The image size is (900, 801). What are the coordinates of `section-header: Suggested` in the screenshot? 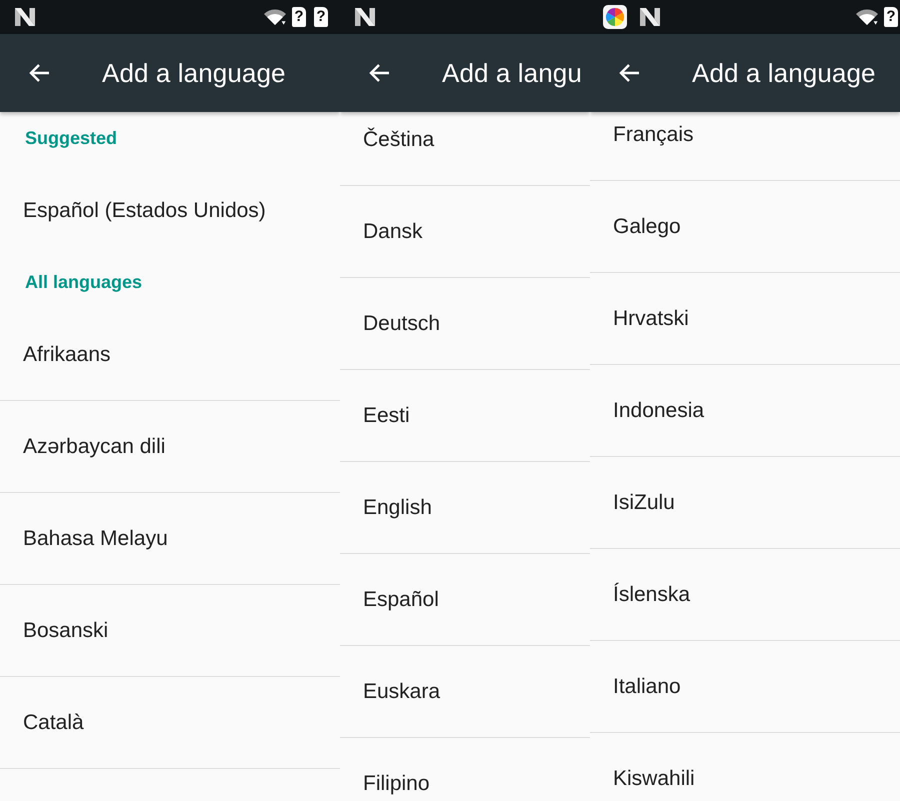 It's located at (71, 138).